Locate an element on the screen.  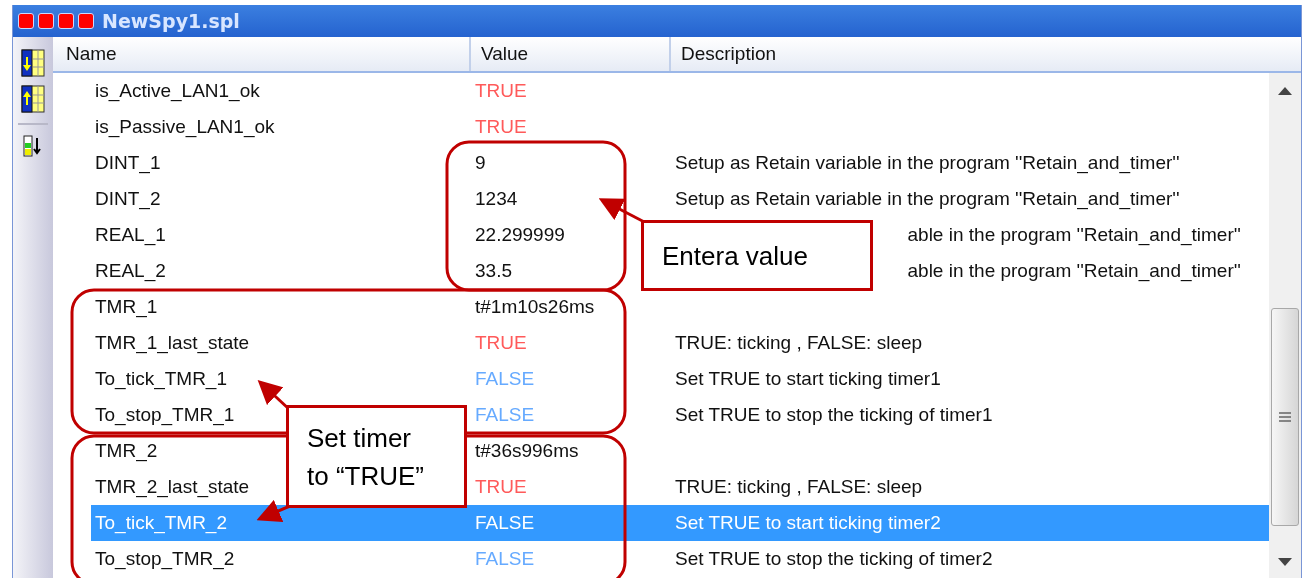
arrow is located at coordinates (273, 510).